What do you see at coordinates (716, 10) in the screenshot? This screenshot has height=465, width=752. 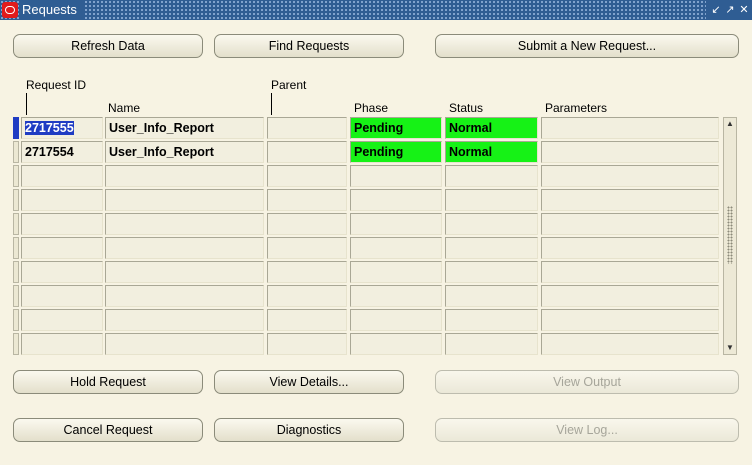 I see `minimize-icon: ↙` at bounding box center [716, 10].